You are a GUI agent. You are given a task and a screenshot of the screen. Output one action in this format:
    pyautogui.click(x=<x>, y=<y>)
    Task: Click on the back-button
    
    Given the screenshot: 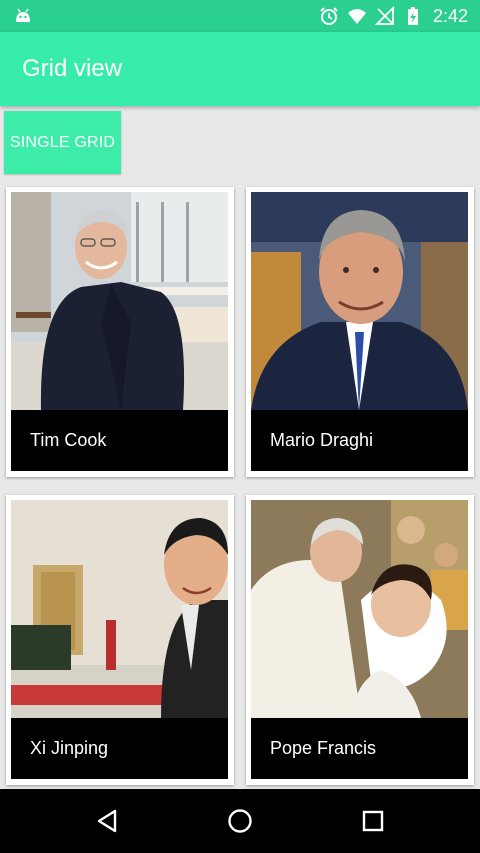 What is the action you would take?
    pyautogui.click(x=107, y=821)
    